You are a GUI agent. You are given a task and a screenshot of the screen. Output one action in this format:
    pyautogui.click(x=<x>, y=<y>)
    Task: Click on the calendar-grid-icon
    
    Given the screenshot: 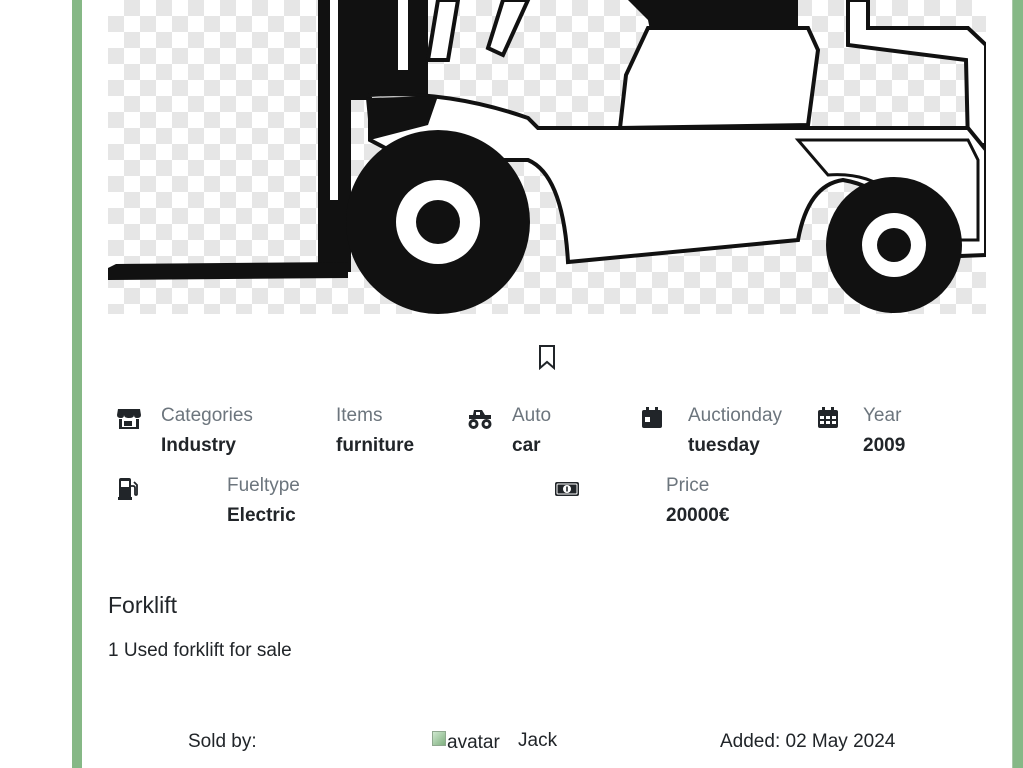 What is the action you would take?
    pyautogui.click(x=828, y=417)
    